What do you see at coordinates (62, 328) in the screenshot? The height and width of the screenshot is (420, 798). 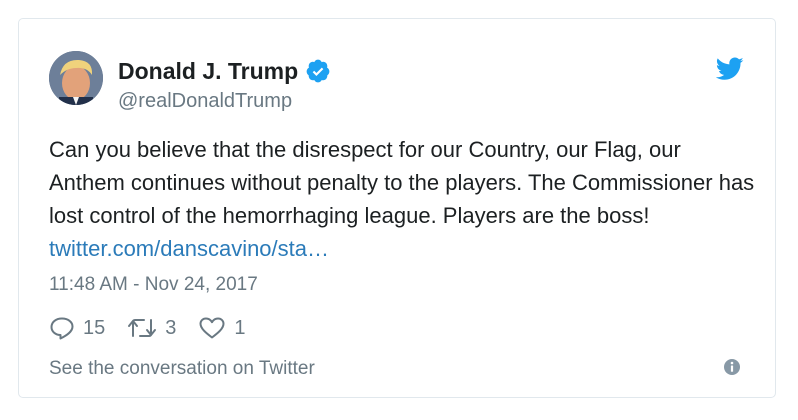 I see `reply-icon` at bounding box center [62, 328].